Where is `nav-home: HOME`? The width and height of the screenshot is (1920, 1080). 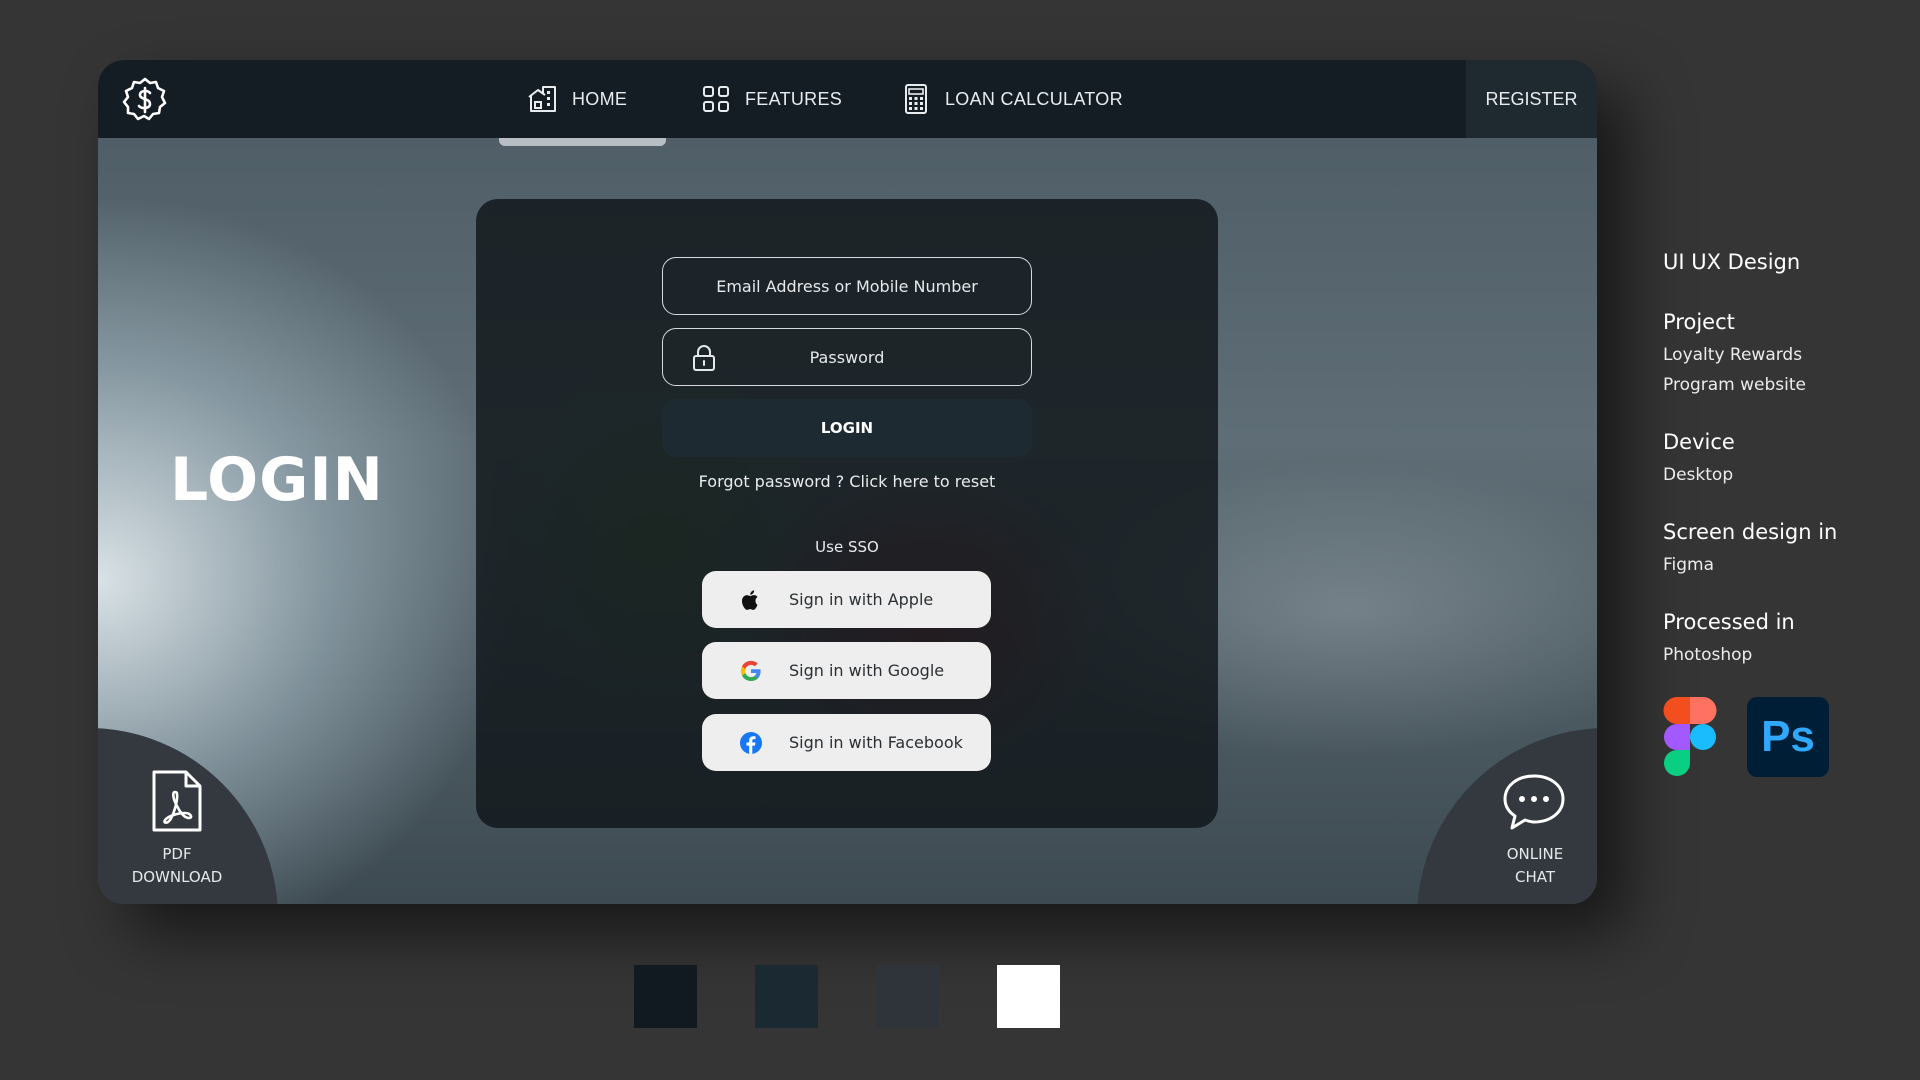
nav-home: HOME is located at coordinates (576, 99).